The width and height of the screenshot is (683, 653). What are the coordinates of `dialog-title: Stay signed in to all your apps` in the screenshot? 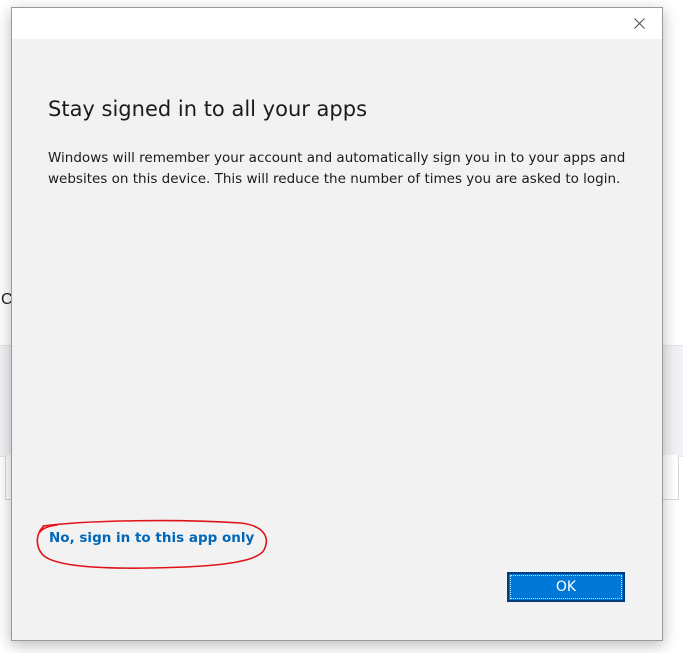 It's located at (208, 109).